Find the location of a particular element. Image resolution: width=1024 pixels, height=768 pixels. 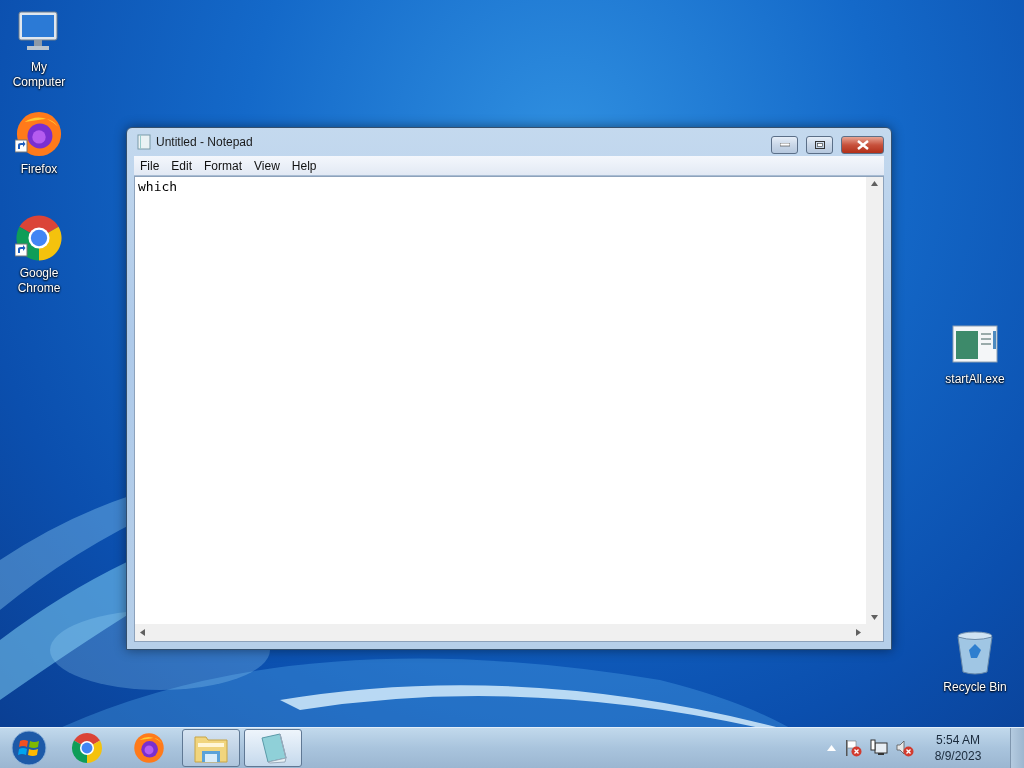

window-title: Untitled - Notepad is located at coordinates (205, 142).